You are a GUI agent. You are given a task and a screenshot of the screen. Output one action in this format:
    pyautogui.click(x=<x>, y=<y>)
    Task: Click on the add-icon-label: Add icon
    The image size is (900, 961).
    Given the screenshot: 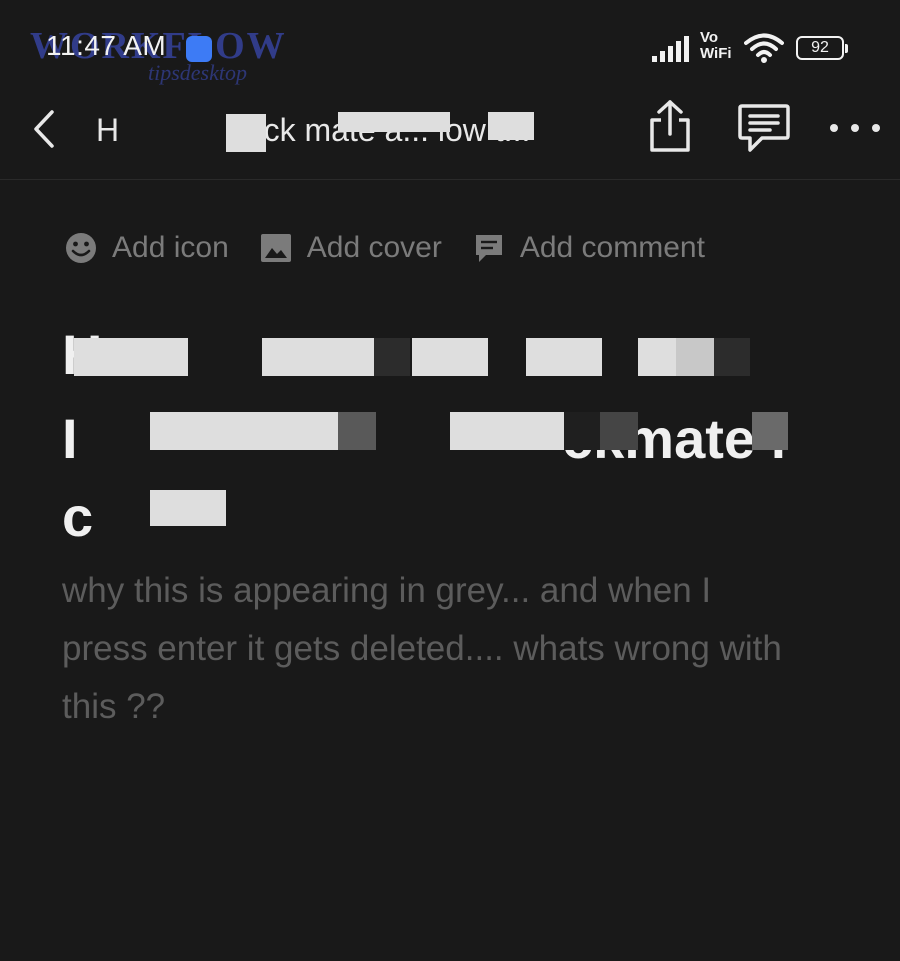 What is the action you would take?
    pyautogui.click(x=170, y=247)
    